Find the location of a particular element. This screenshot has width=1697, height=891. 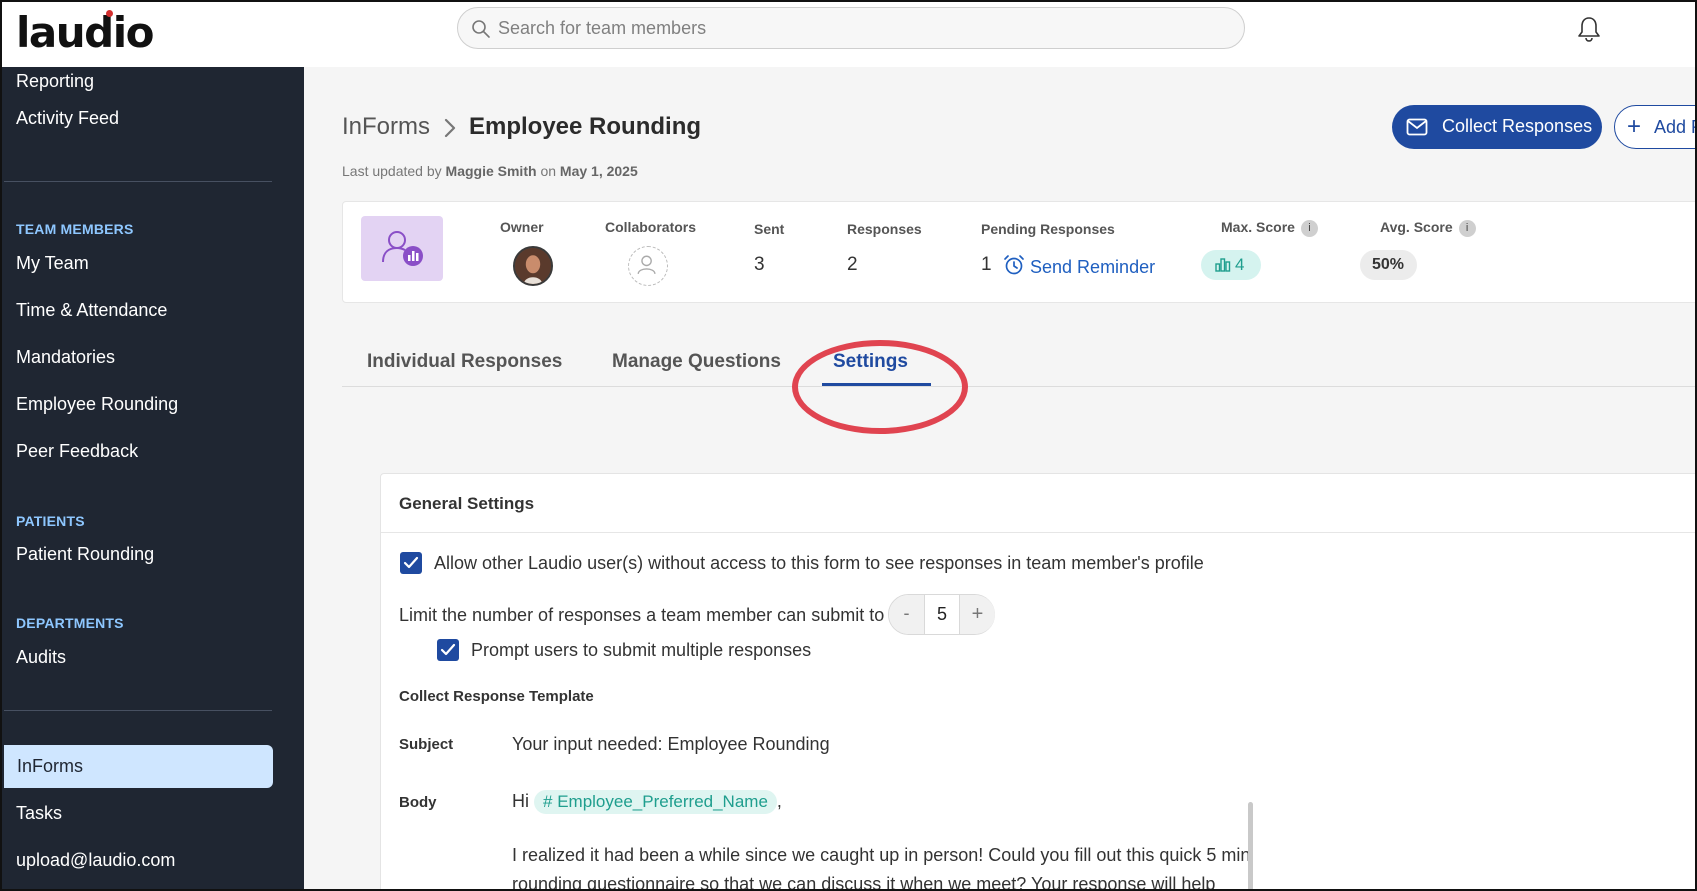

logo-dot is located at coordinates (109, 13).